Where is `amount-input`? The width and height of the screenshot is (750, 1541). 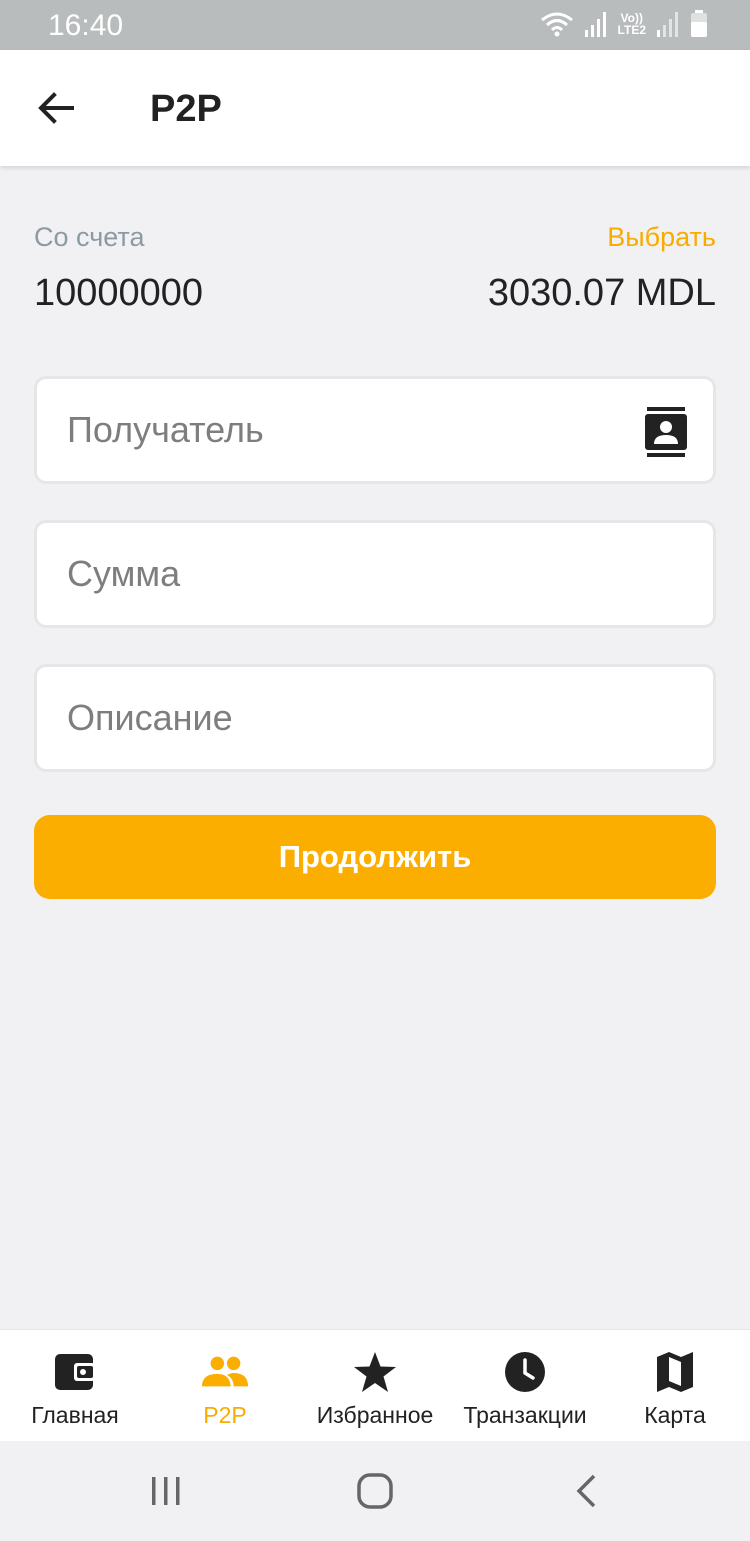 amount-input is located at coordinates (357, 574).